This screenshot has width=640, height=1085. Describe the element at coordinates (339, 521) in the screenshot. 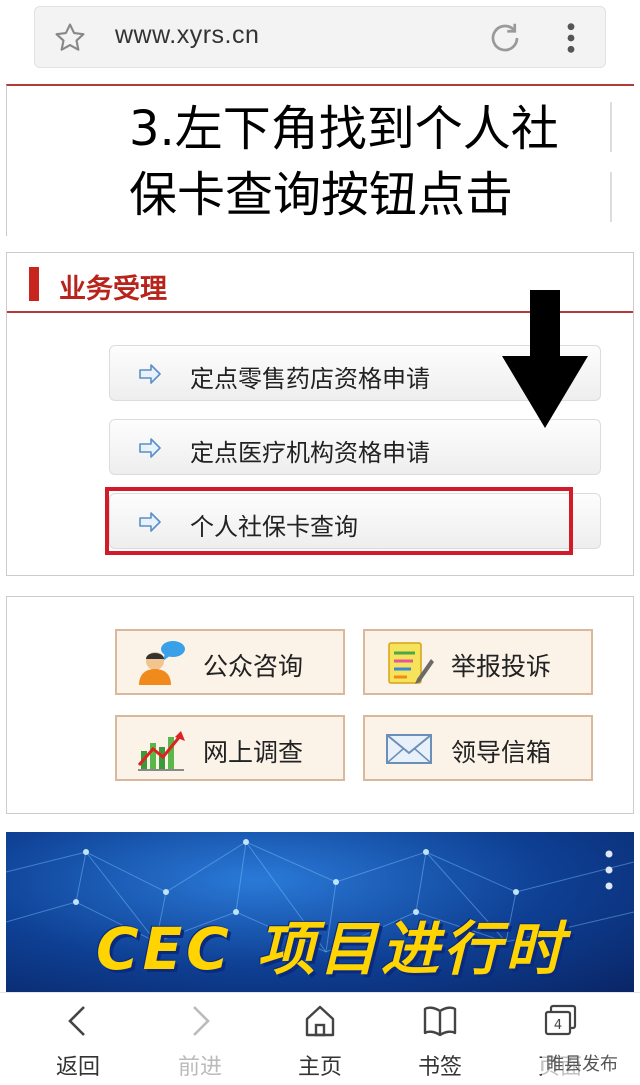

I see `highlight-box` at that location.